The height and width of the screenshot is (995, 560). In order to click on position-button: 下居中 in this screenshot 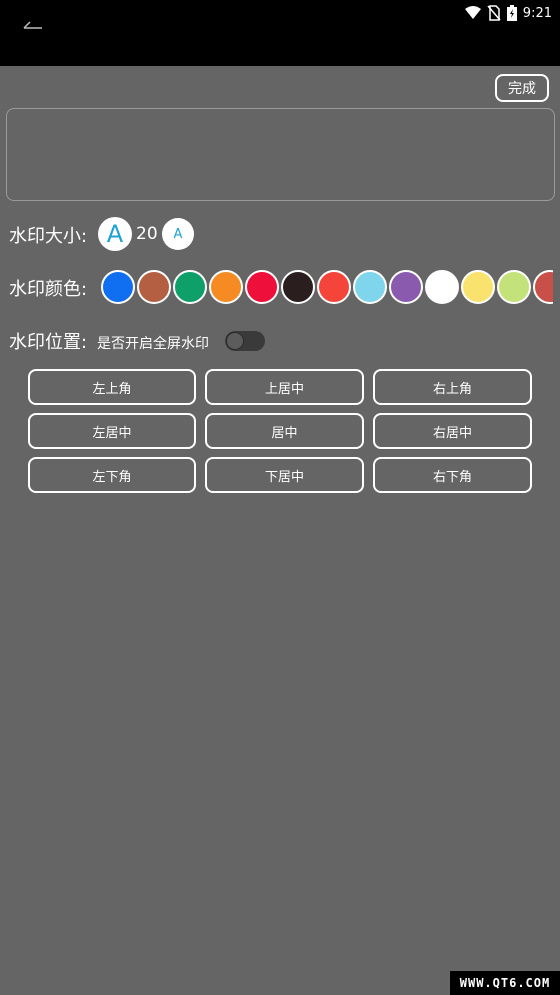, I will do `click(284, 475)`.